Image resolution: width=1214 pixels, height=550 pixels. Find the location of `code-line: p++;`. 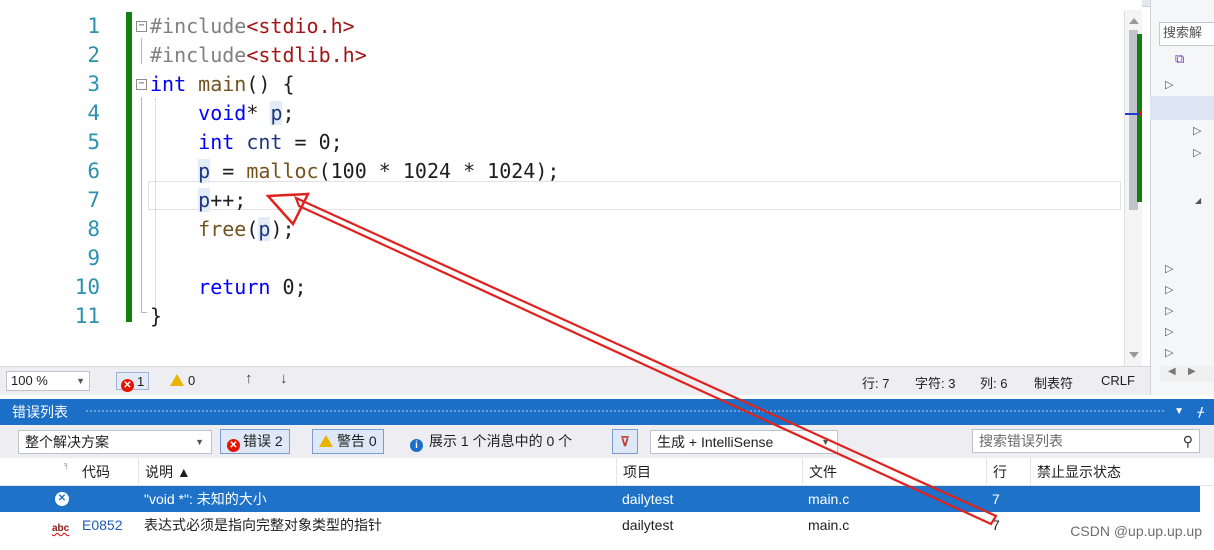

code-line: p++; is located at coordinates (198, 200).